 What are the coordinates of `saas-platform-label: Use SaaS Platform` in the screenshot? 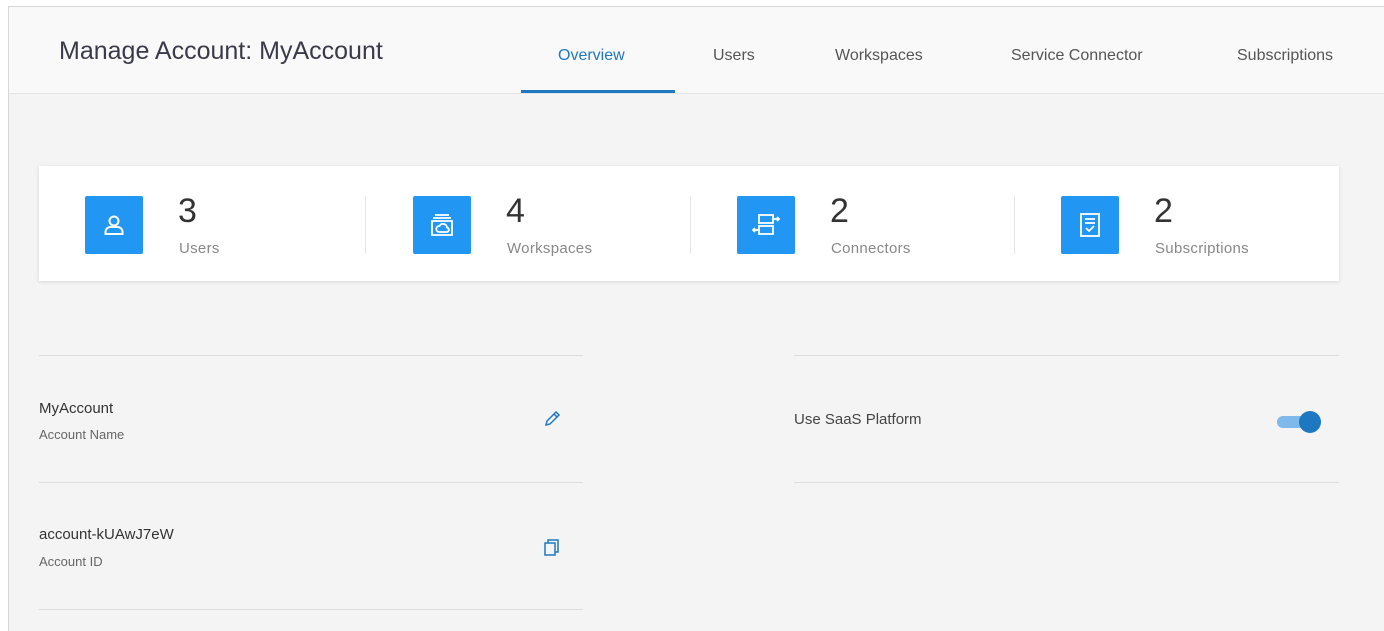 It's located at (858, 419).